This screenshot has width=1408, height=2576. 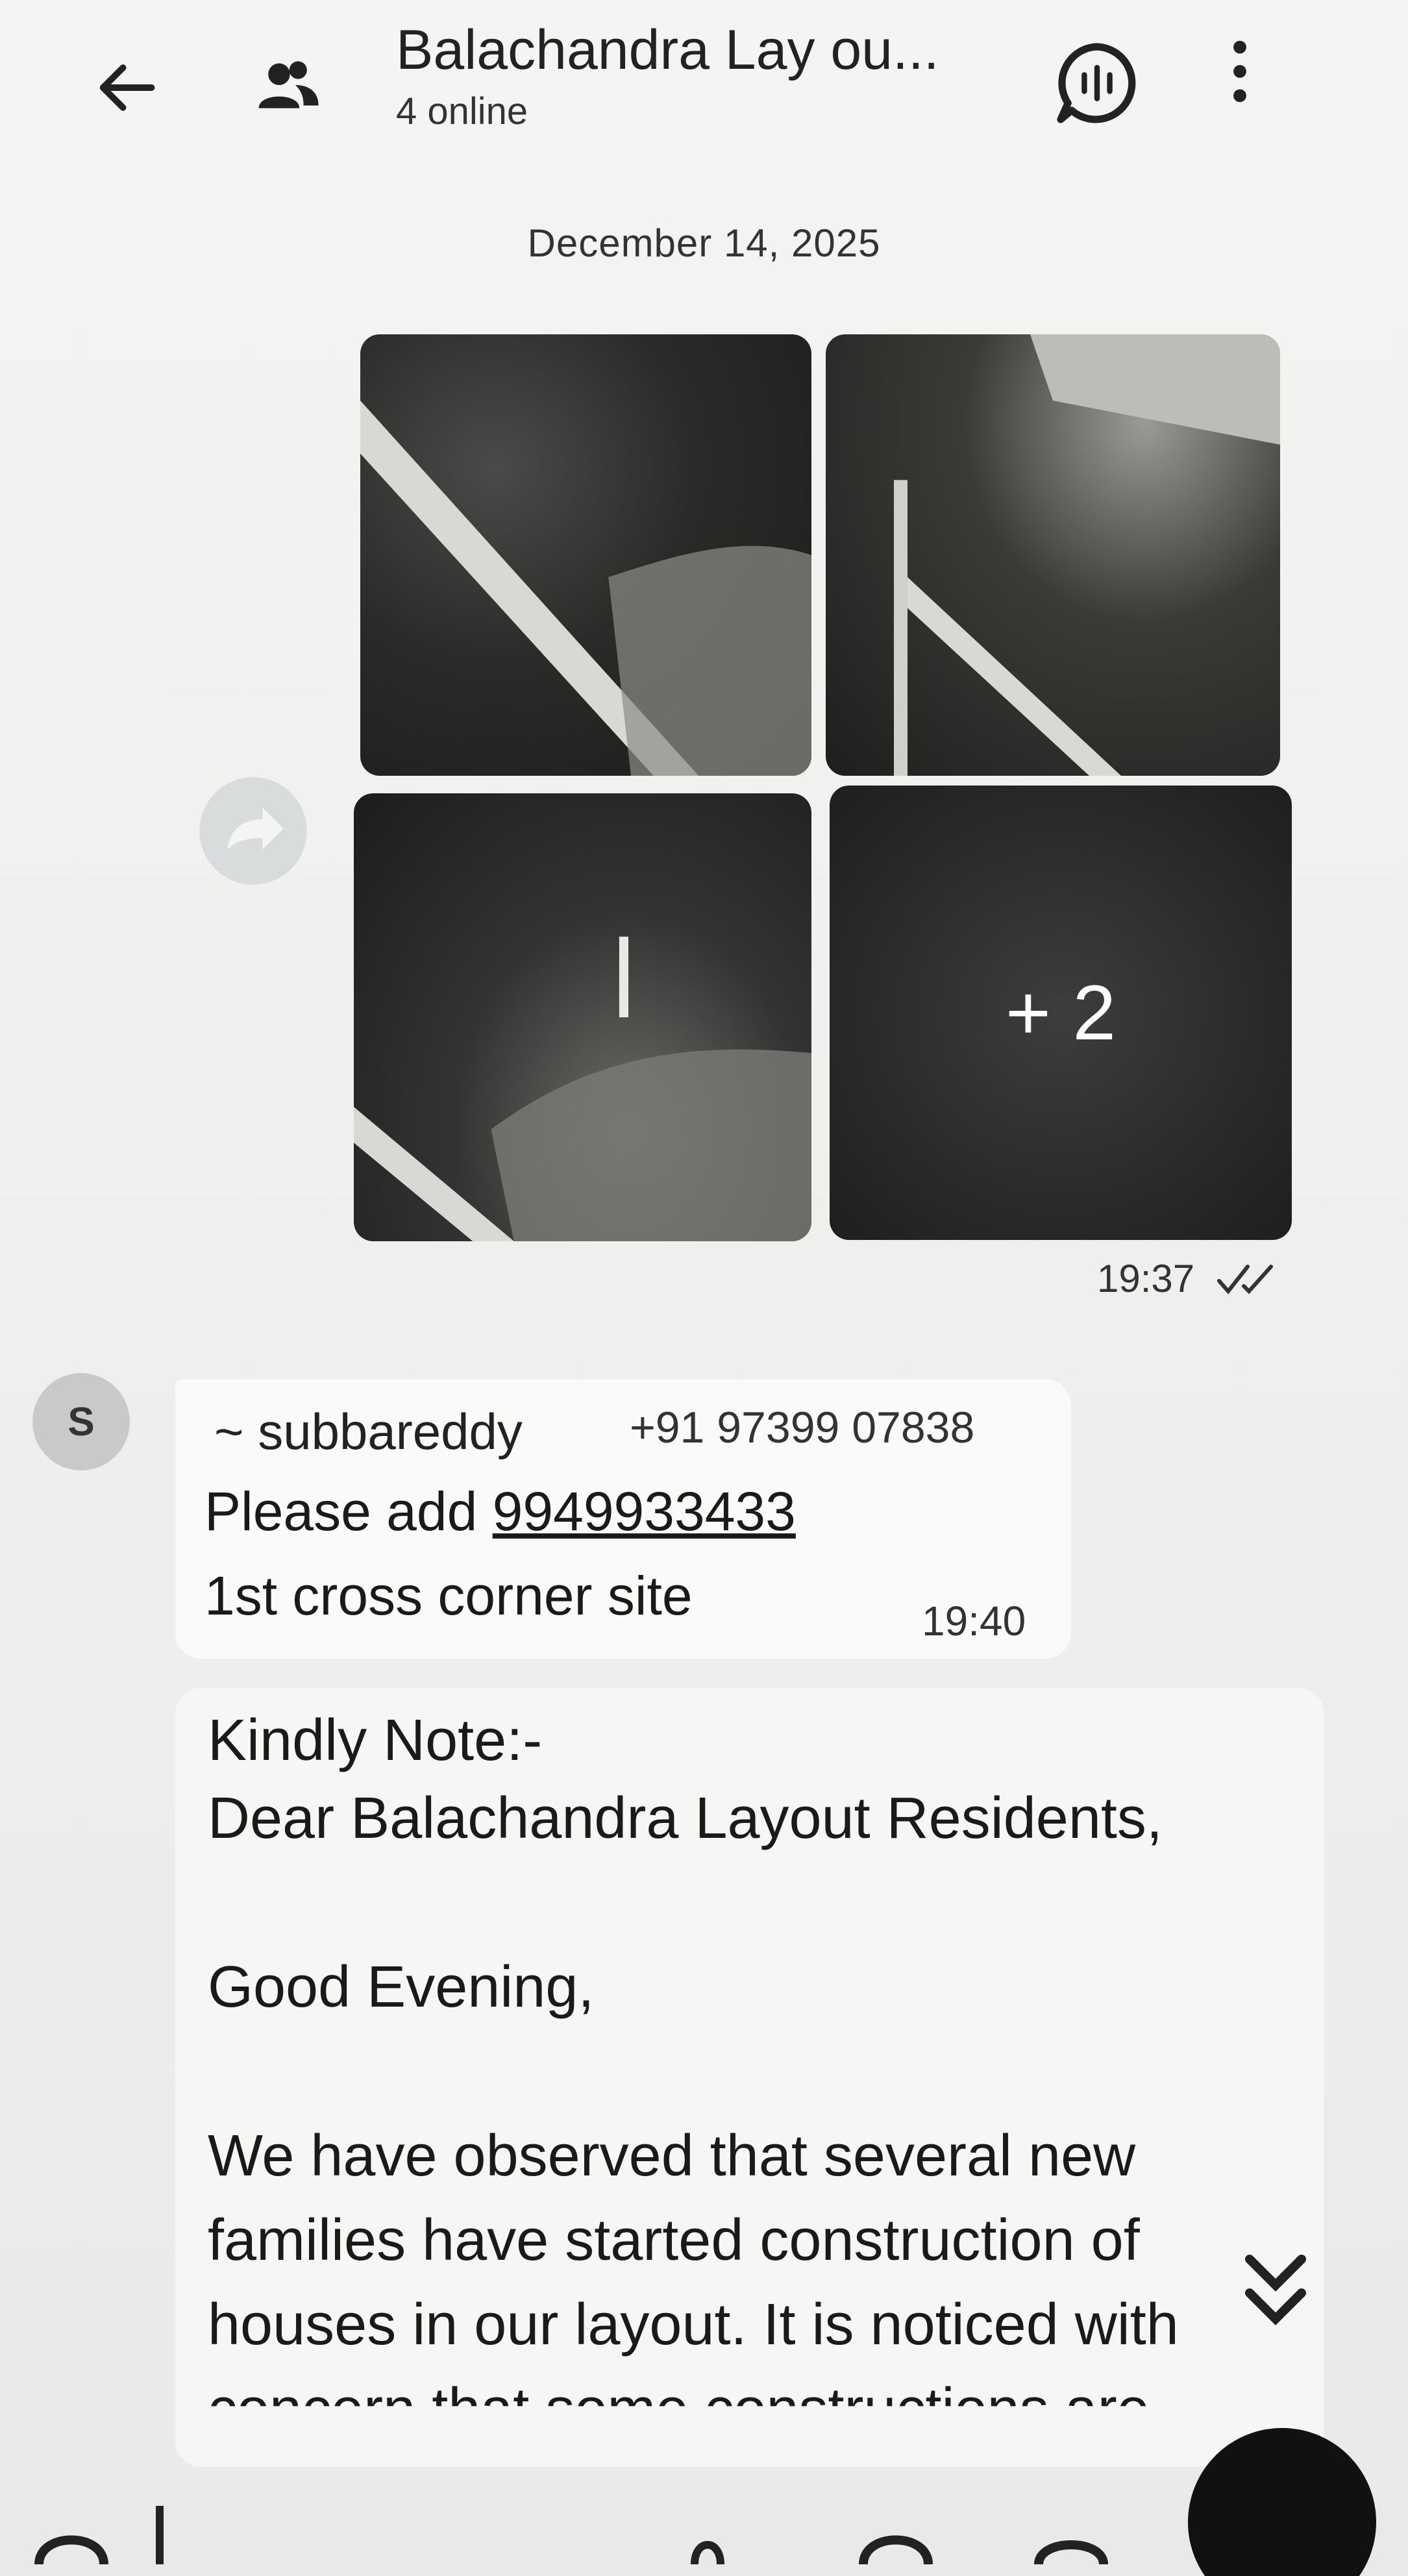 What do you see at coordinates (685, 1818) in the screenshot?
I see `notice-line: Dear Balachandra Layout Residents,` at bounding box center [685, 1818].